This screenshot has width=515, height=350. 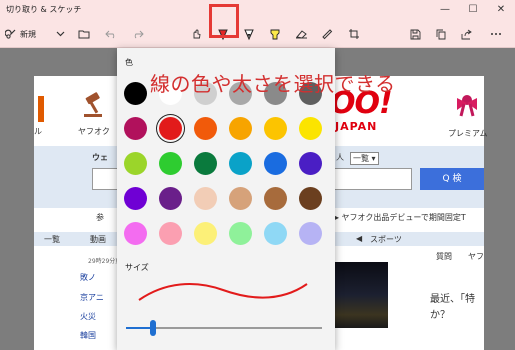 I want to click on crop-icon, so click(x=354, y=34).